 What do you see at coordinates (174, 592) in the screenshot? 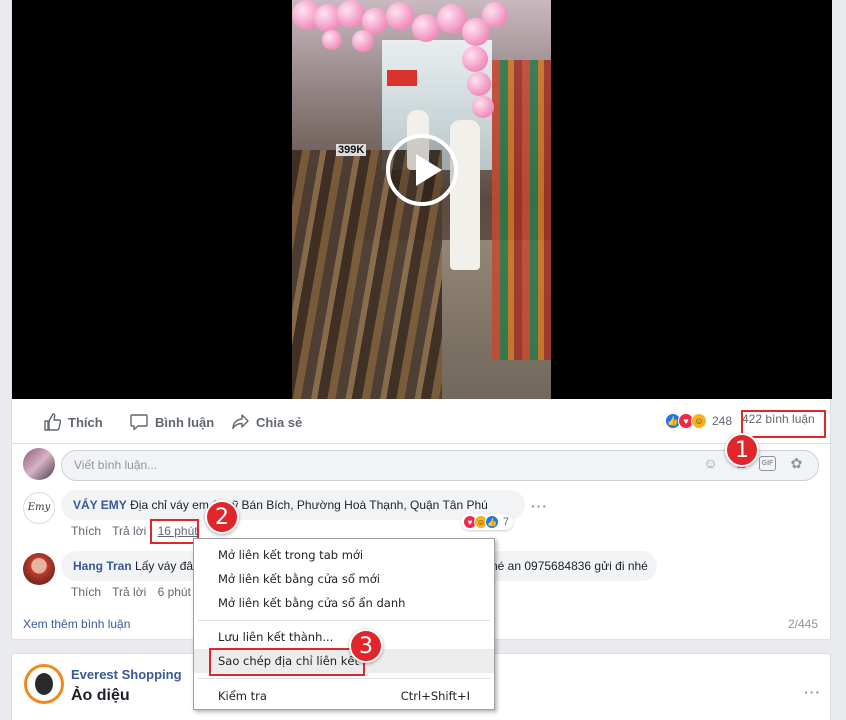
I see `comment-timestamp: 6 phút` at bounding box center [174, 592].